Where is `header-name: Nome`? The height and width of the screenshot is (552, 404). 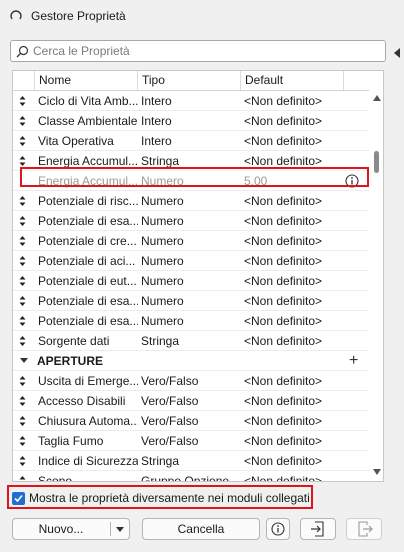
header-name: Nome is located at coordinates (86, 80).